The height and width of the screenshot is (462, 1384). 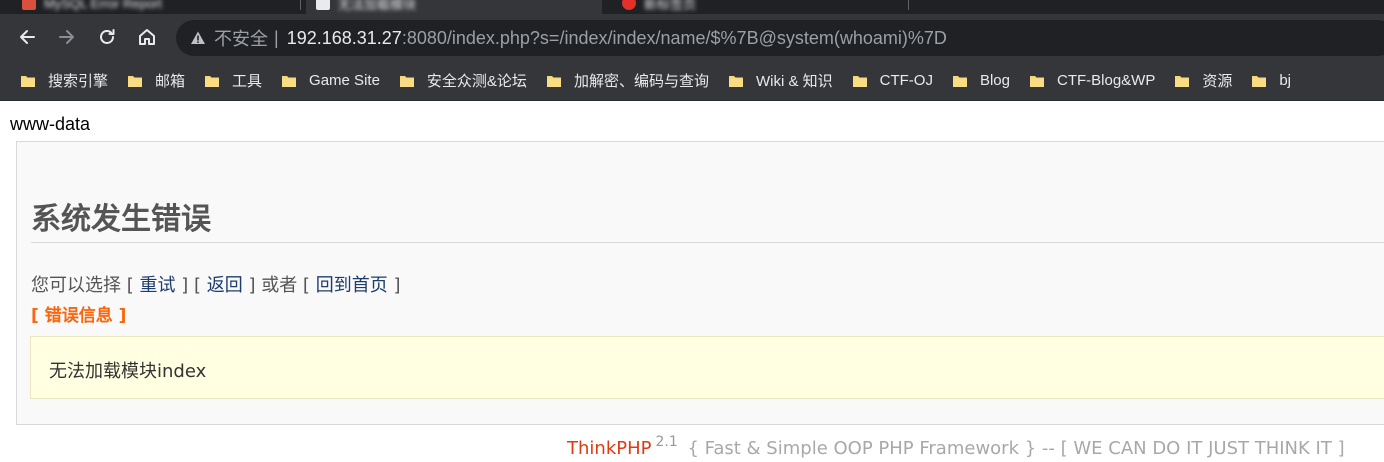 I want to click on brand-link: ThinkPHP, so click(x=609, y=448).